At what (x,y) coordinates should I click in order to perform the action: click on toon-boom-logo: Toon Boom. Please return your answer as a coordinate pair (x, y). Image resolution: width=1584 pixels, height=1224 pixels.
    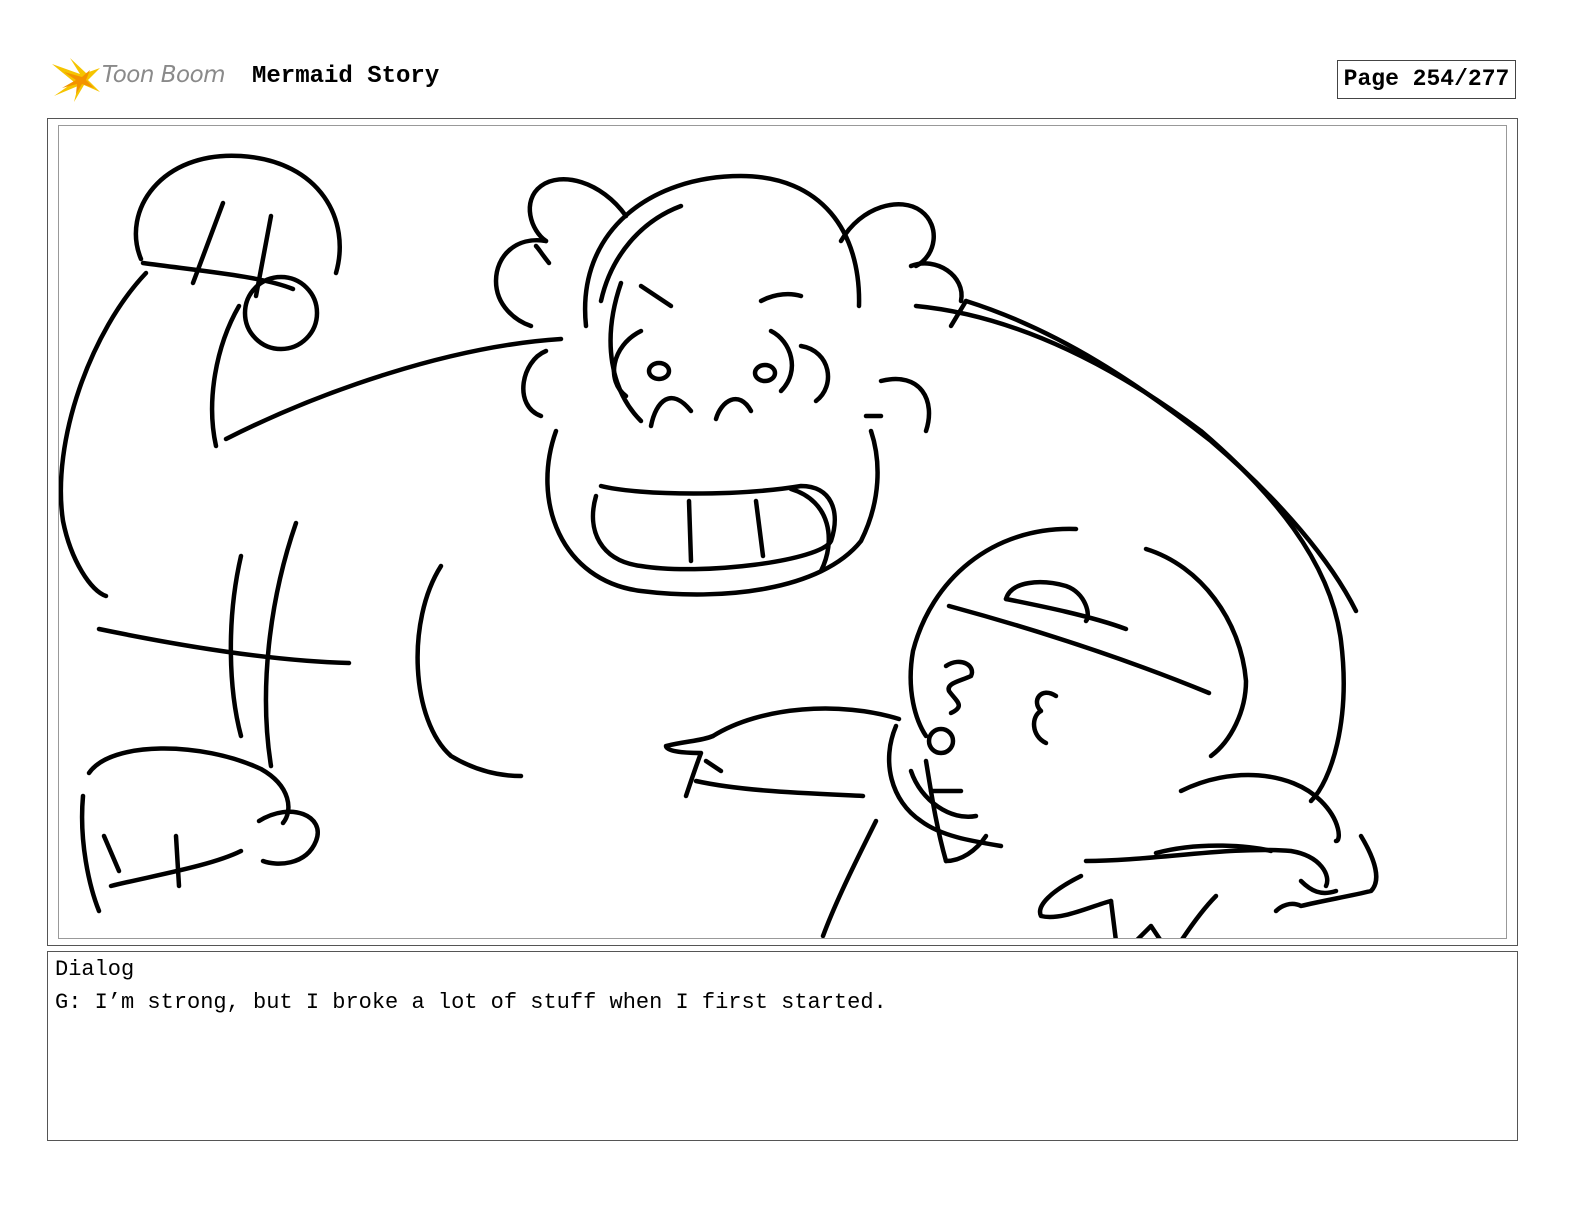
    Looking at the image, I should click on (145, 81).